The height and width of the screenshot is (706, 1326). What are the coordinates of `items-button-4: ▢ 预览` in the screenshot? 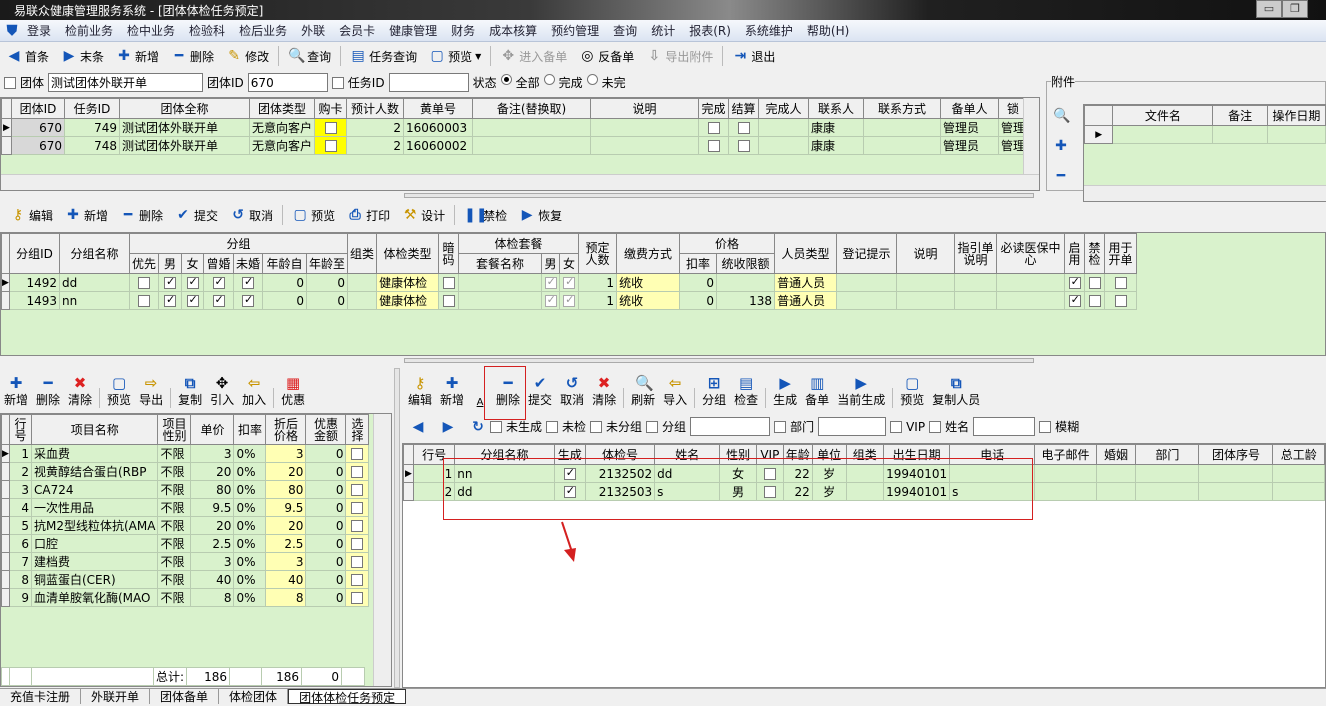 It's located at (119, 391).